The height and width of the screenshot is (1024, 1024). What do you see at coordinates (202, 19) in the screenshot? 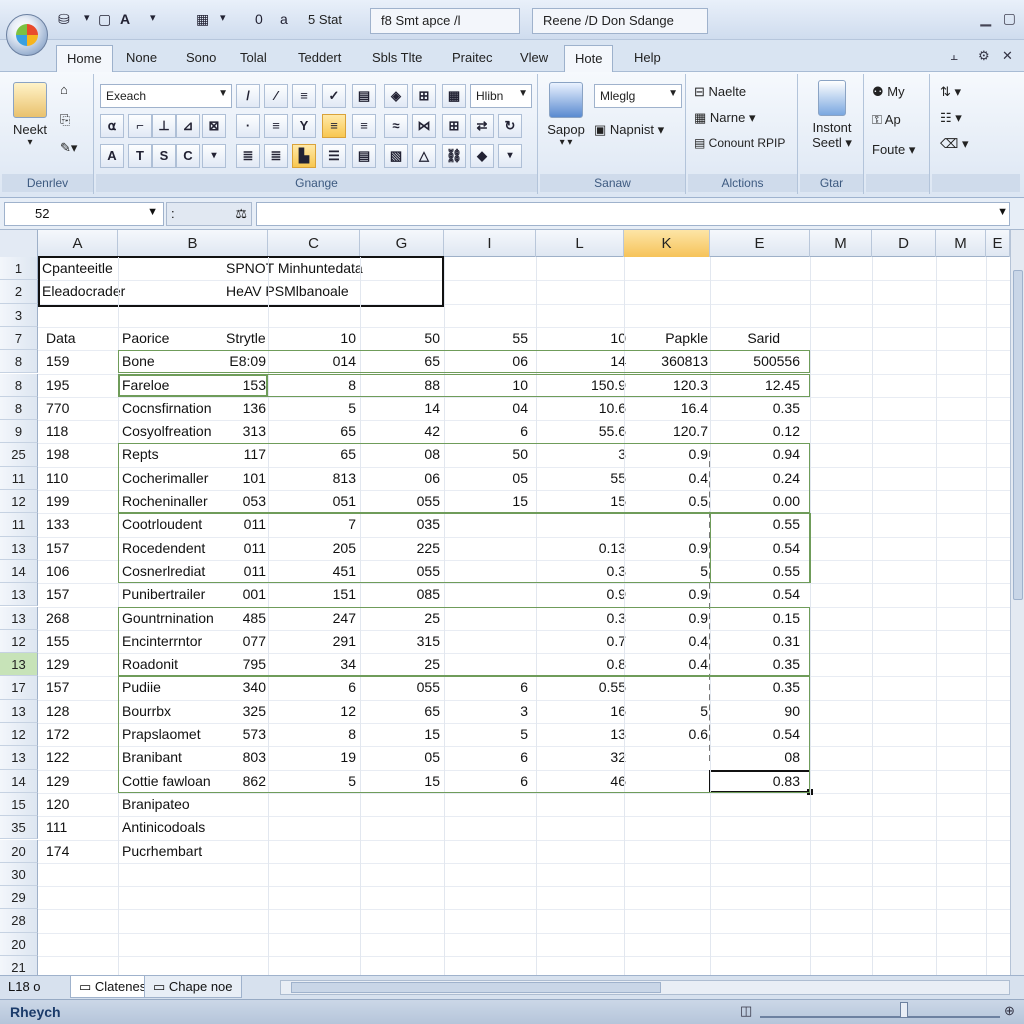
I see `format-icon: ▦` at bounding box center [202, 19].